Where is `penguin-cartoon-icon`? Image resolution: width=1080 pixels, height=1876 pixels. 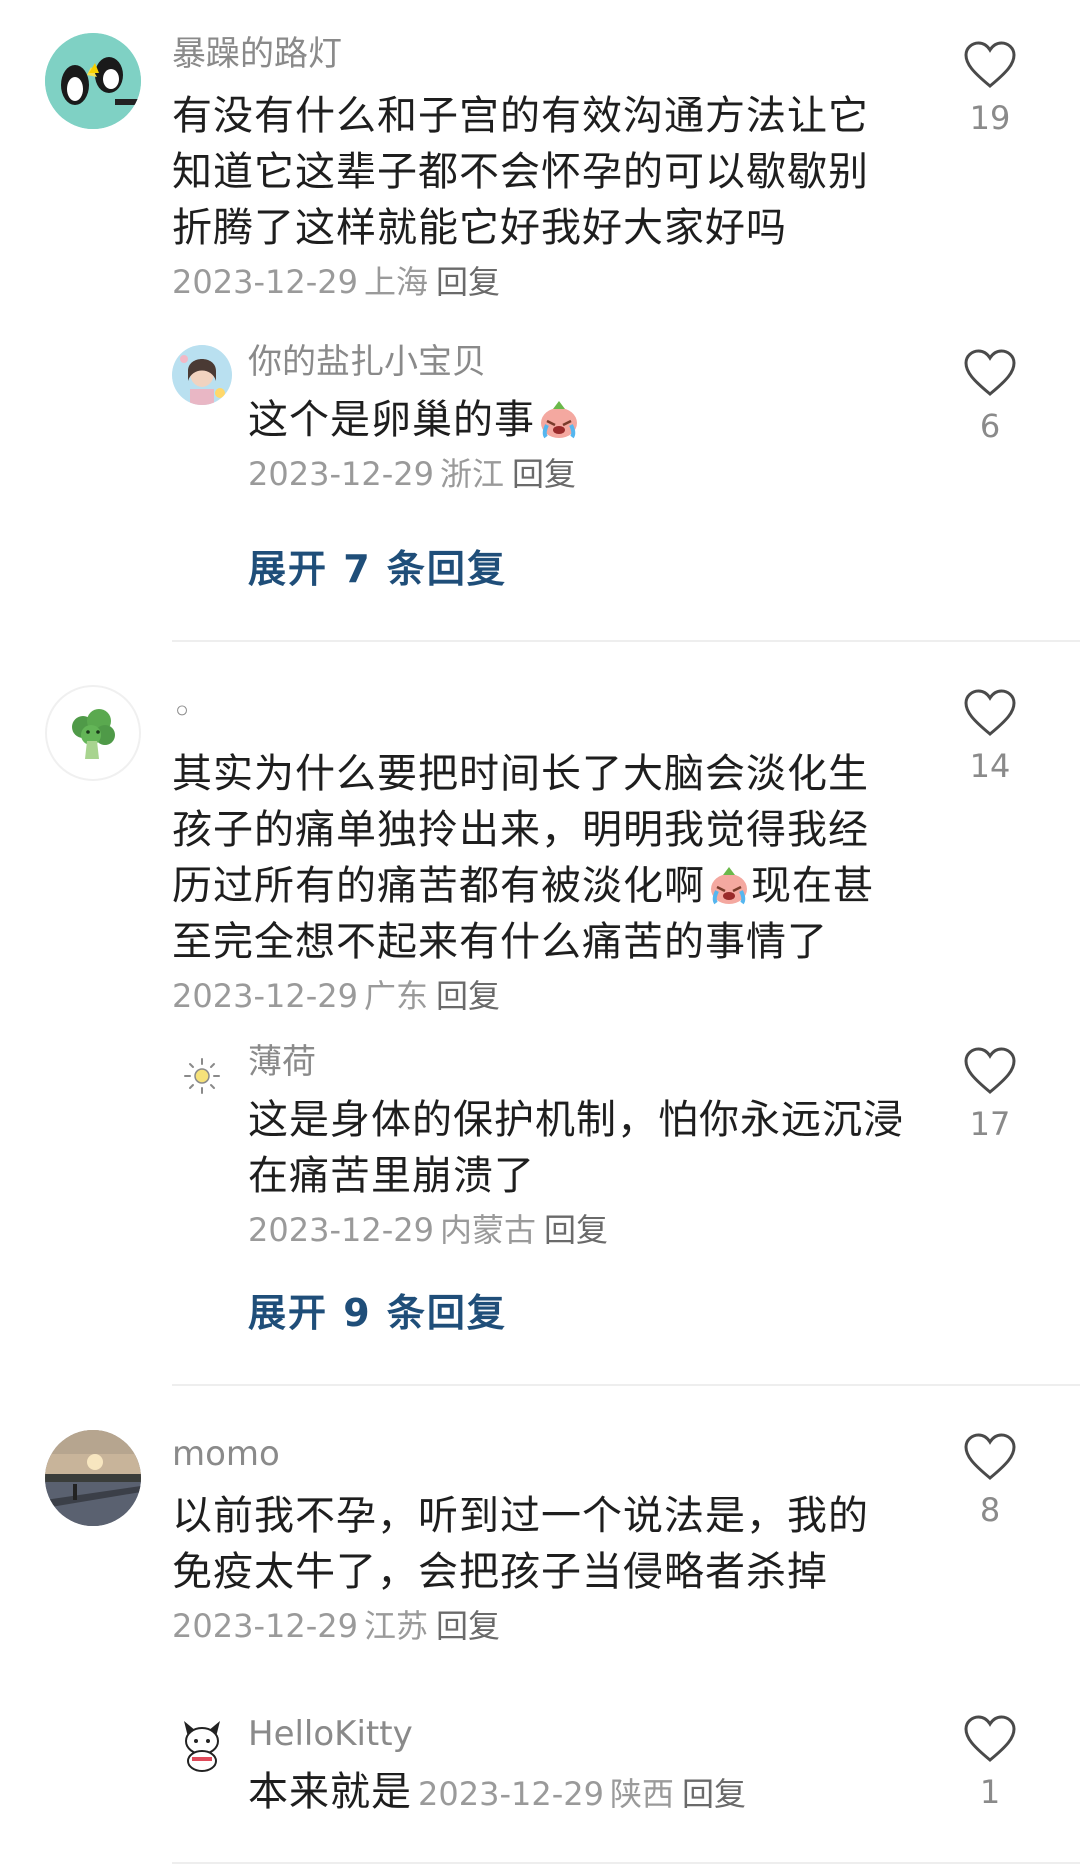
penguin-cartoon-icon is located at coordinates (93, 81).